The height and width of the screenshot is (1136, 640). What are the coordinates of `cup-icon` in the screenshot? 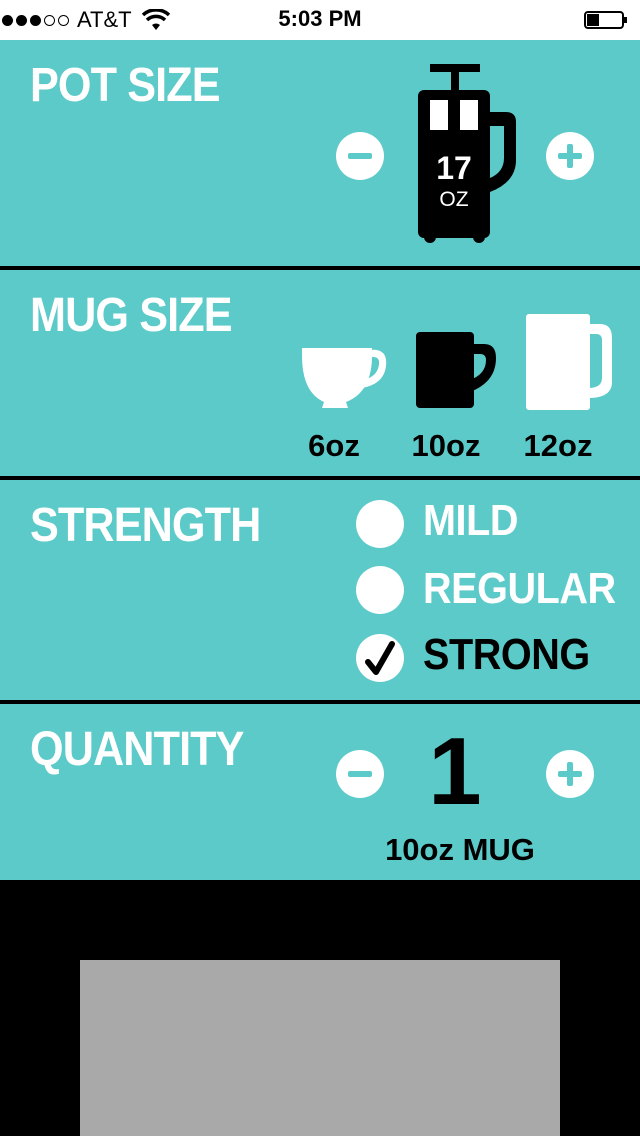 It's located at (345, 378).